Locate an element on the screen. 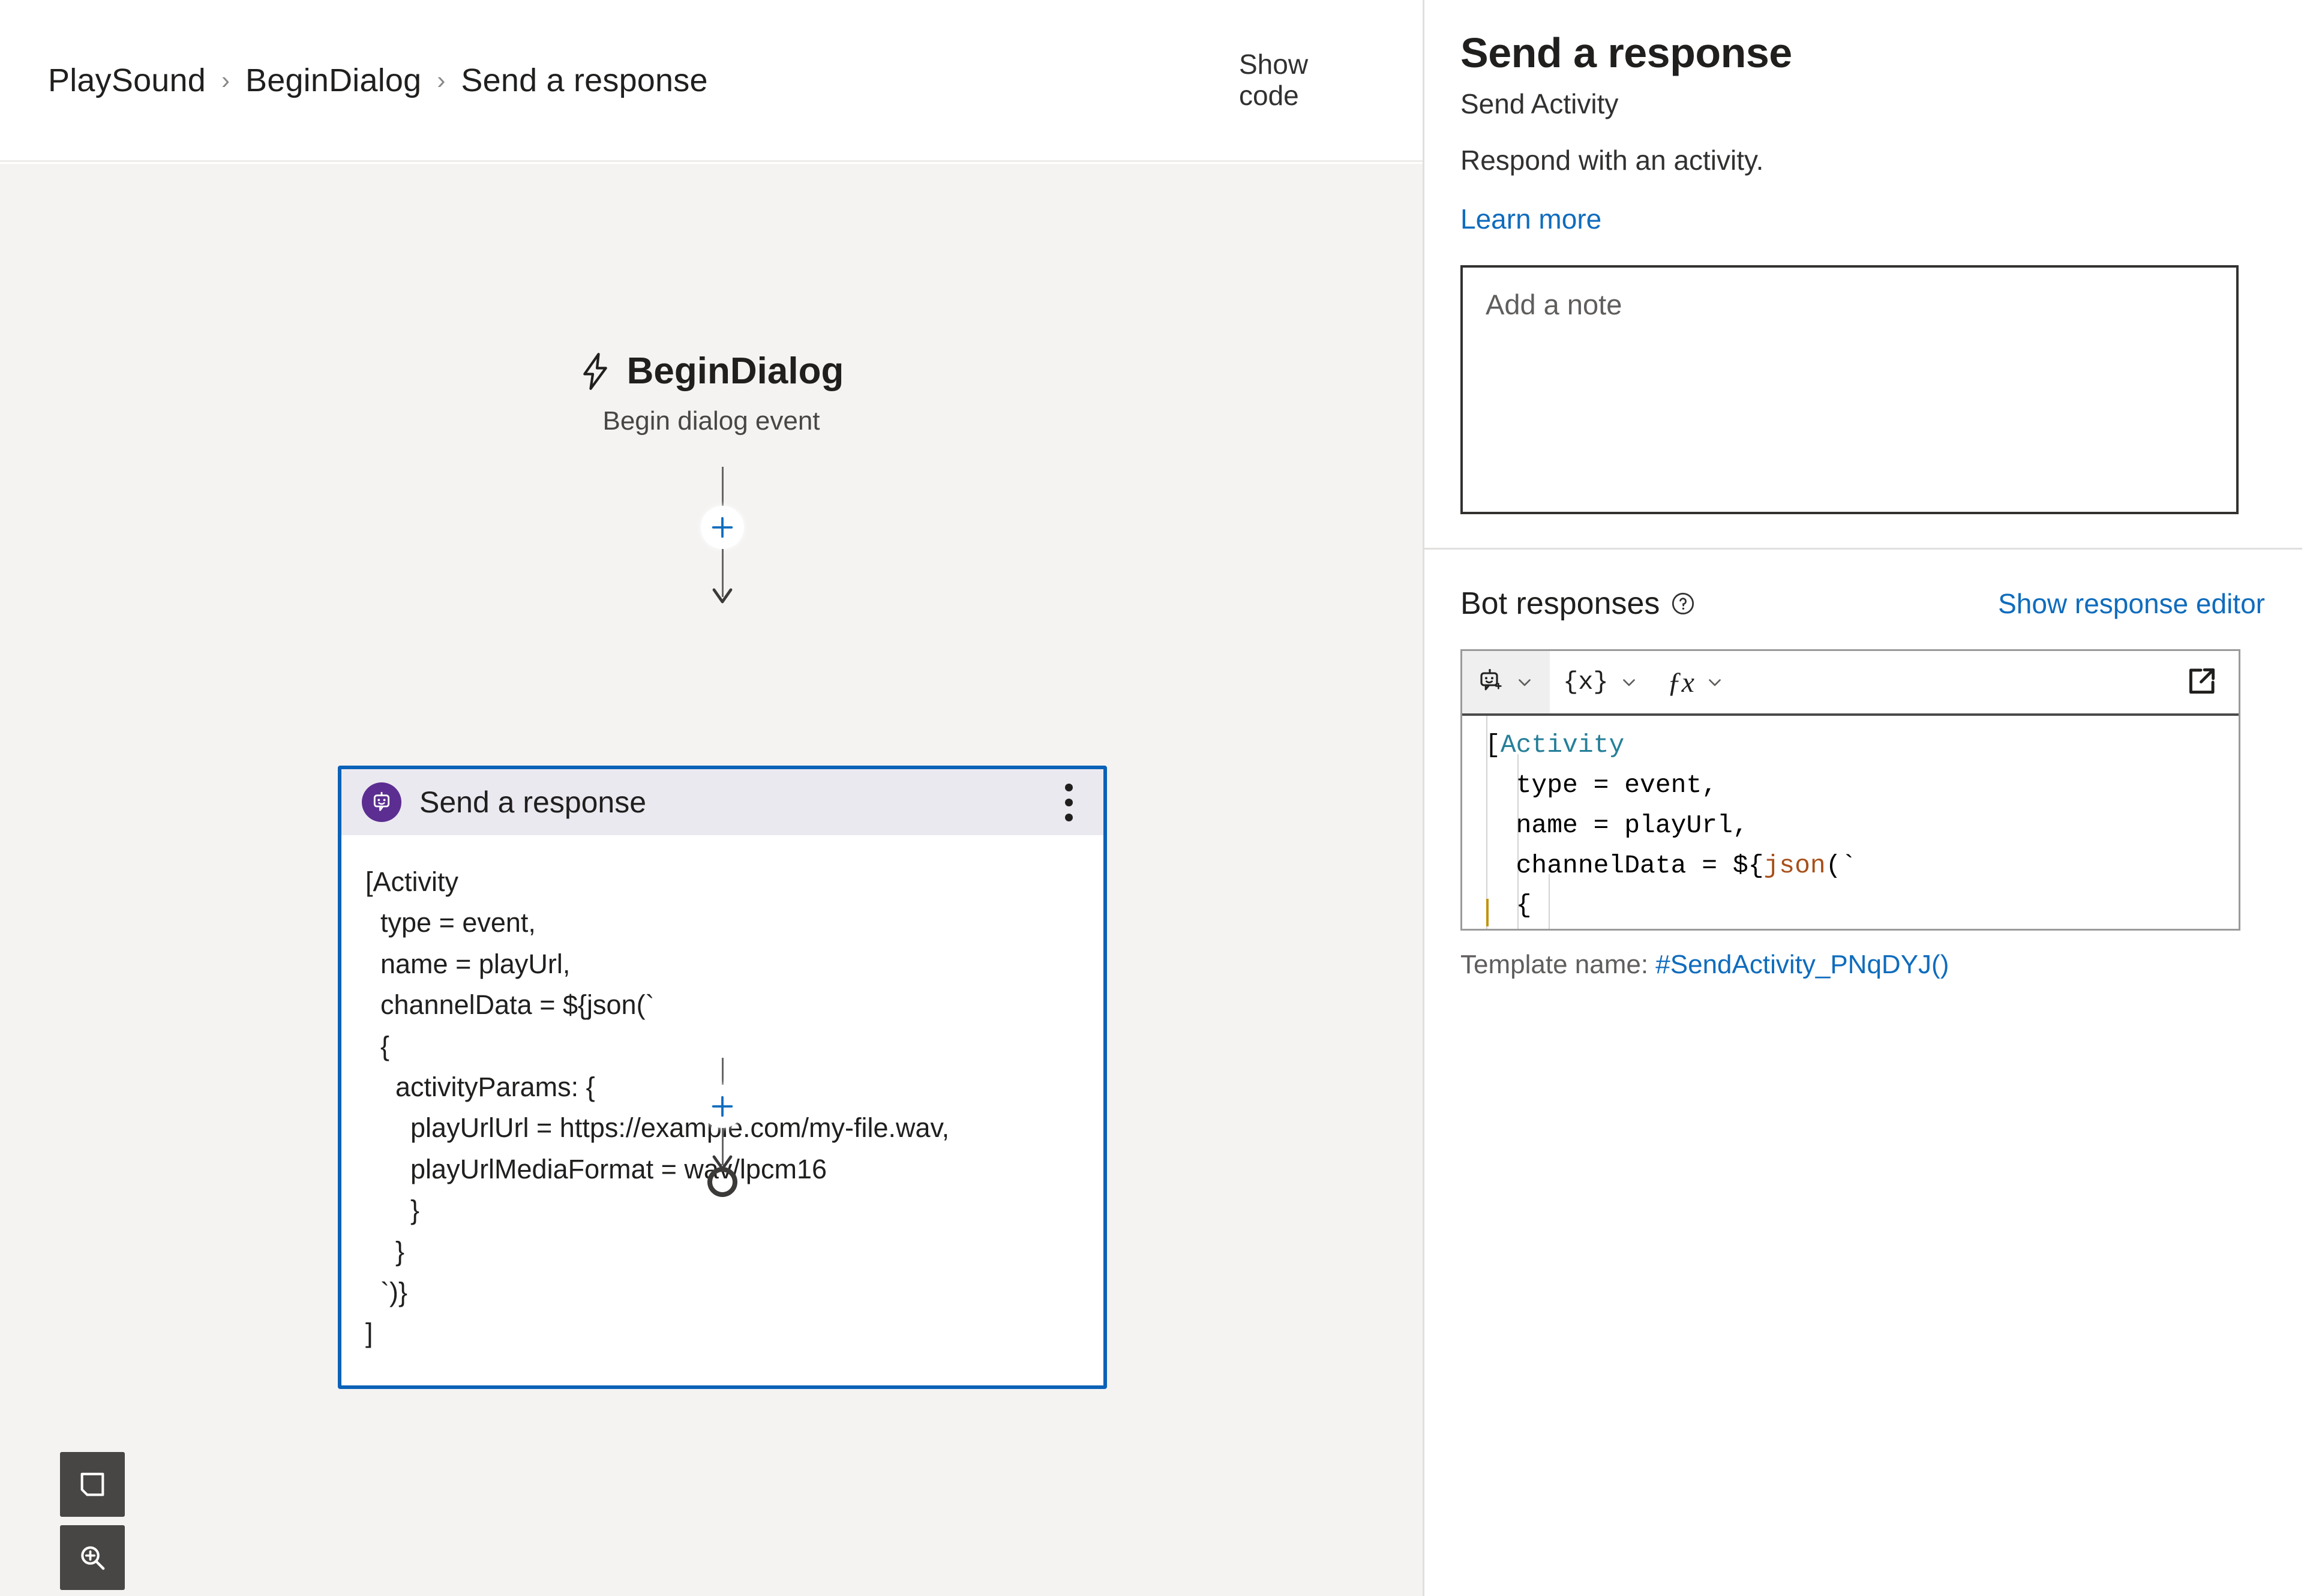 The width and height of the screenshot is (2304, 1596). flow-end-node is located at coordinates (722, 1182).